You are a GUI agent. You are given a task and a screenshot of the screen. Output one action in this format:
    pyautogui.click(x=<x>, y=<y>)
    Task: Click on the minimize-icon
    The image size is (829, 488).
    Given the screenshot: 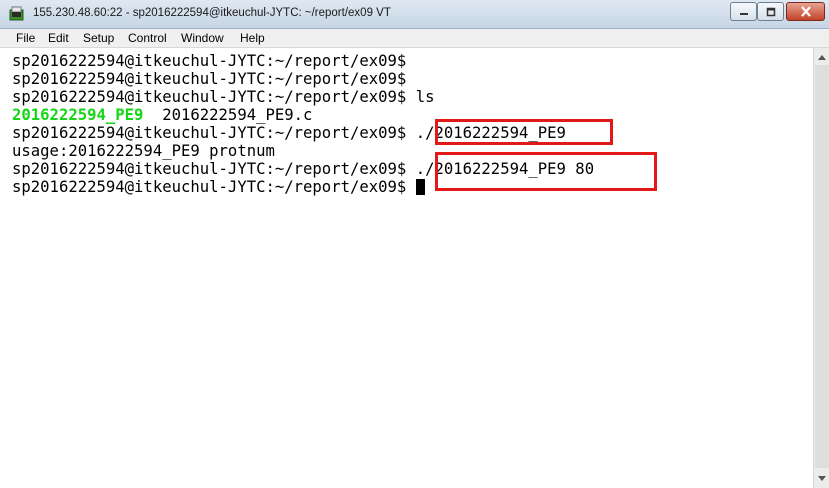 What is the action you would take?
    pyautogui.click(x=743, y=13)
    